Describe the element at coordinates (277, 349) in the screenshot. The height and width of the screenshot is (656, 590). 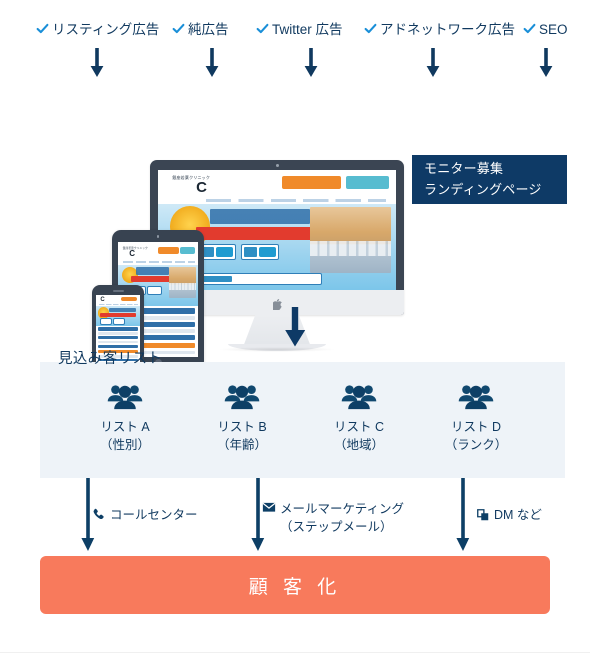
I see `monitor-shadow` at that location.